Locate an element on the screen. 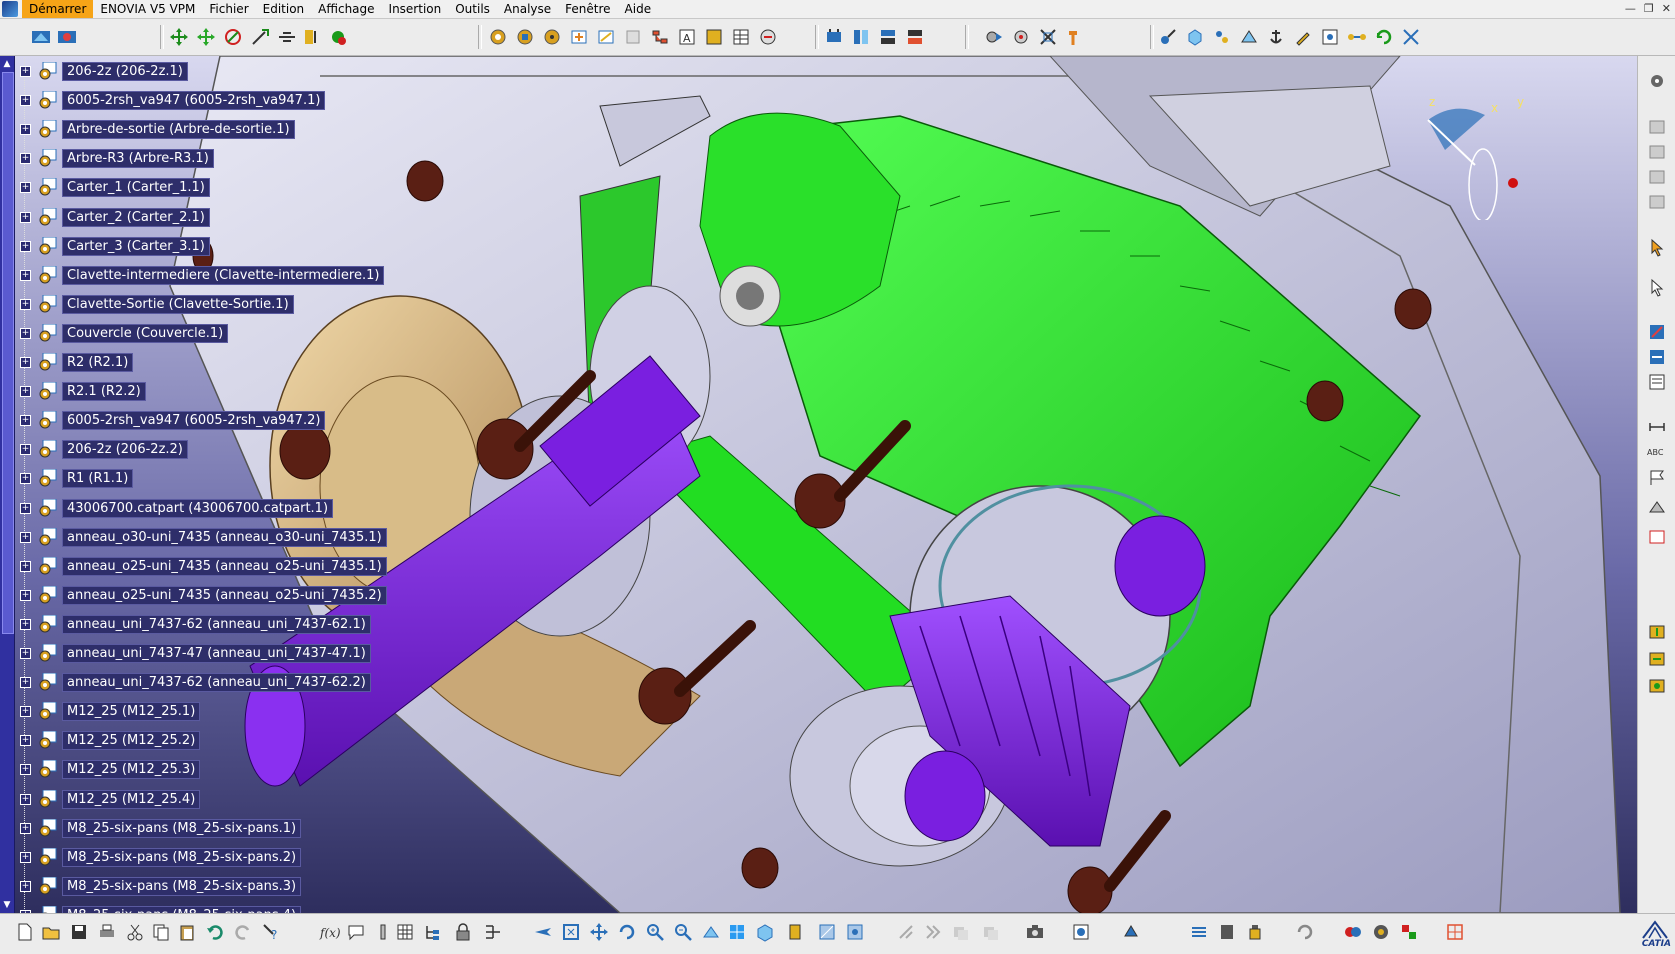 This screenshot has width=1675, height=954. tree-item-label: Carter_2 (Carter_2.1) is located at coordinates (136, 217).